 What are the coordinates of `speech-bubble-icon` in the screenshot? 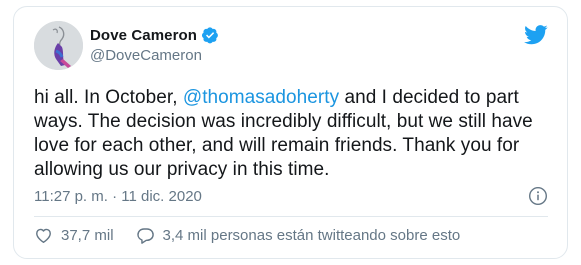 It's located at (145, 236).